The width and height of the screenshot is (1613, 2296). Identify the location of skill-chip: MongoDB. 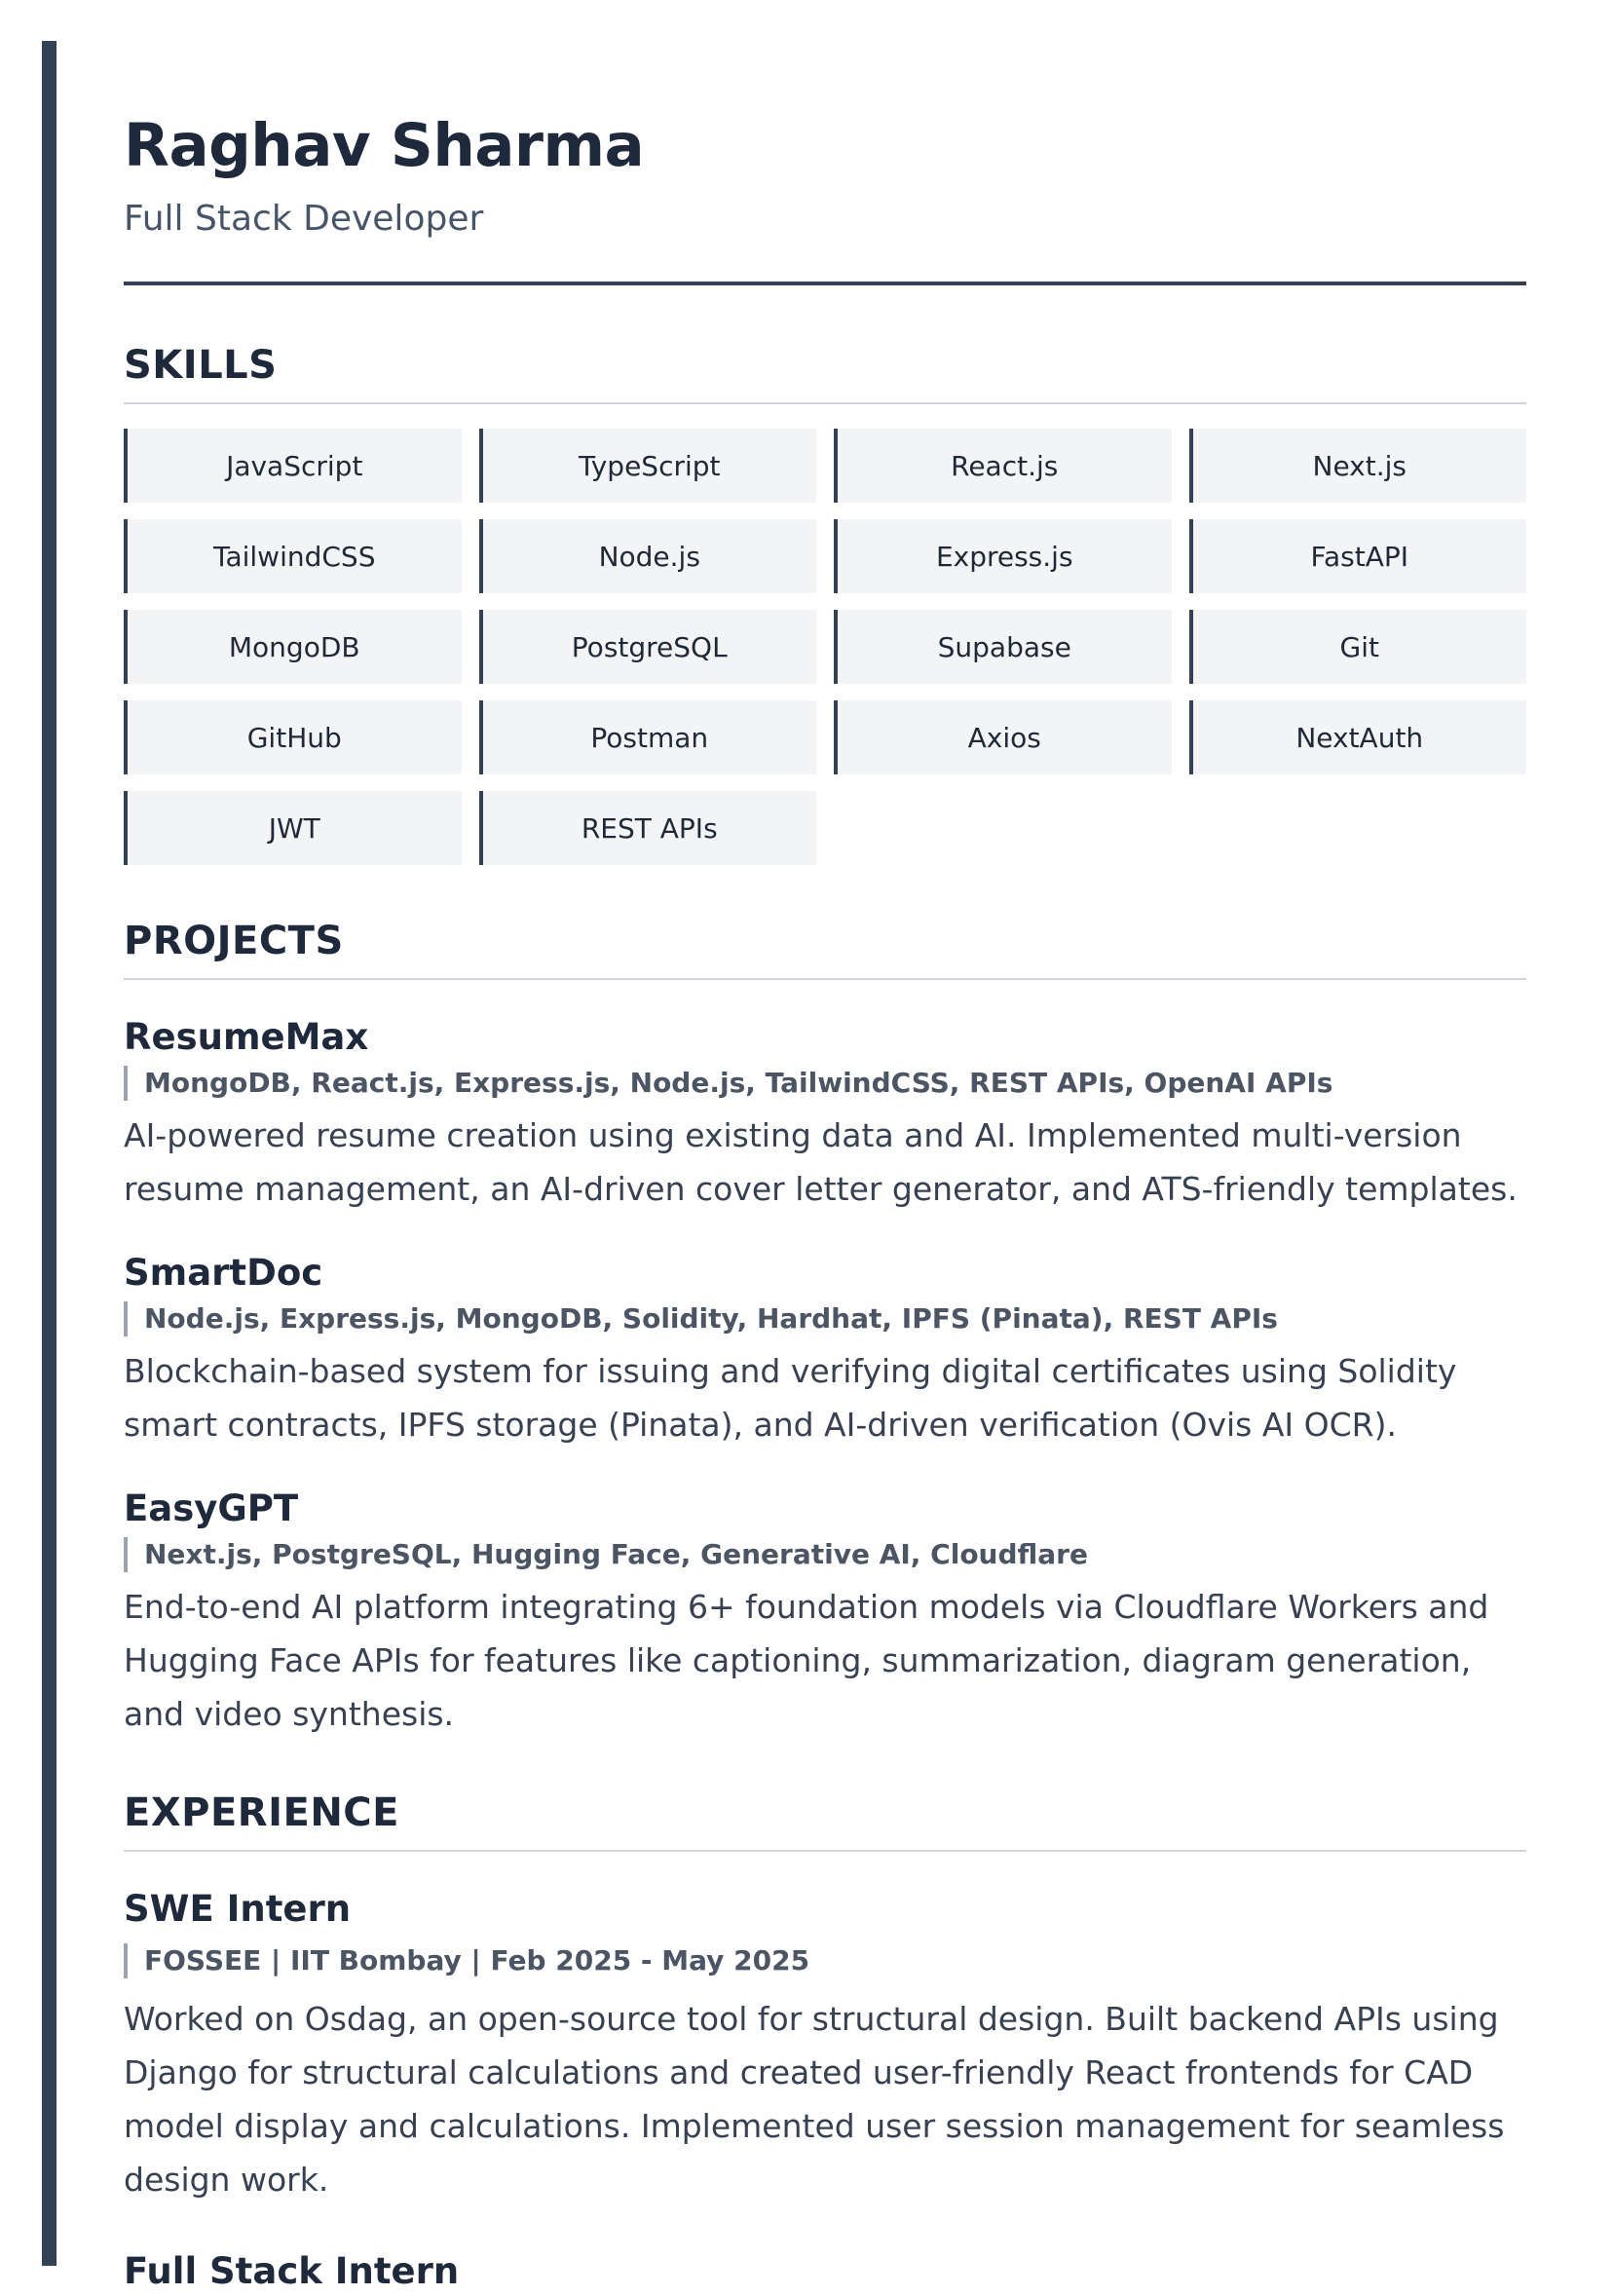
(293, 647).